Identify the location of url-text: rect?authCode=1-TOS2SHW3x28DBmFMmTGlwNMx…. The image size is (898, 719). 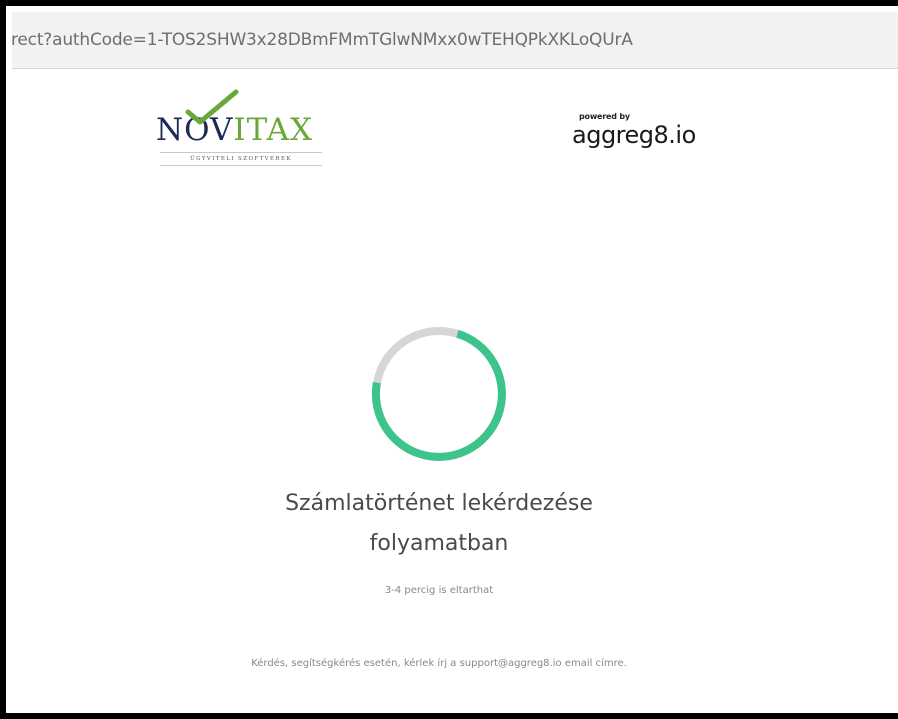
(322, 40).